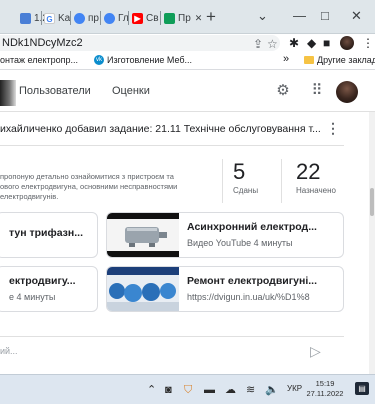 This screenshot has height=404, width=375. I want to click on new-tab-button: +, so click(211, 17).